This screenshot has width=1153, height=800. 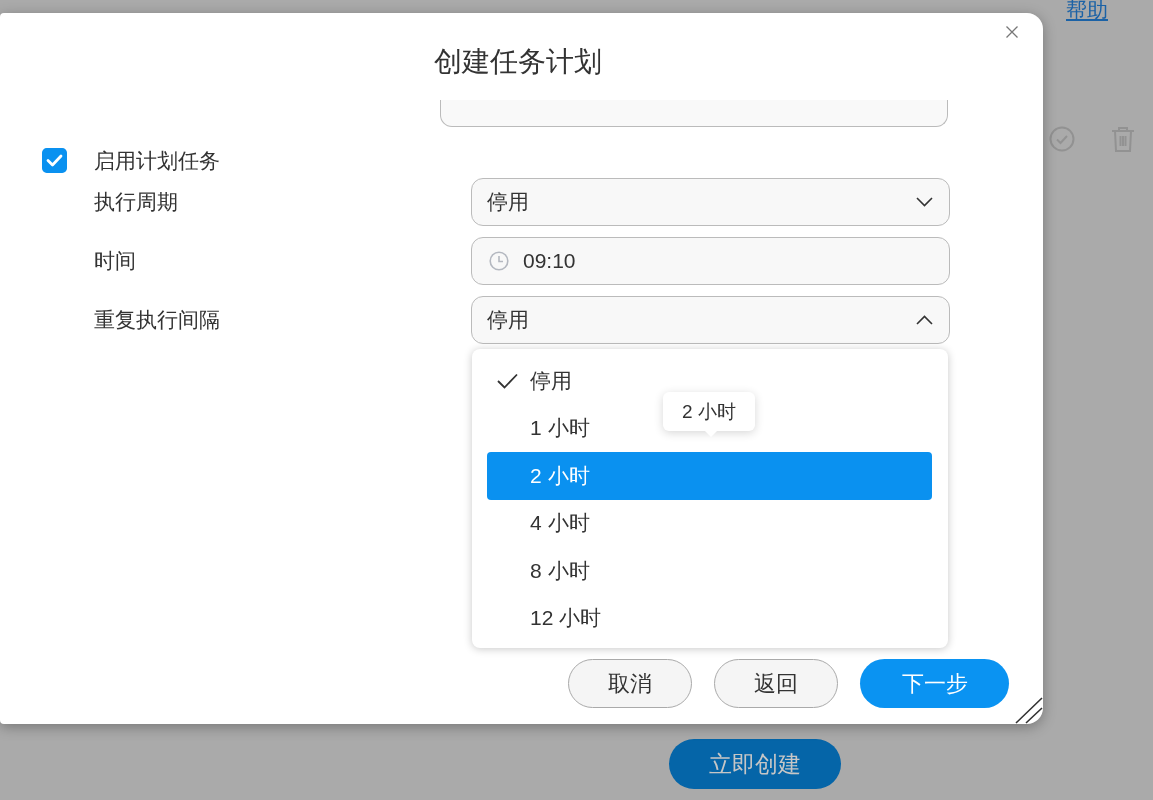 What do you see at coordinates (630, 683) in the screenshot?
I see `secondary-button: 取消` at bounding box center [630, 683].